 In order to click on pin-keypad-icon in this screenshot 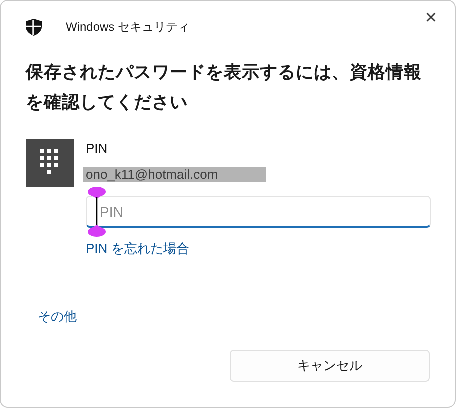, I will do `click(50, 163)`.